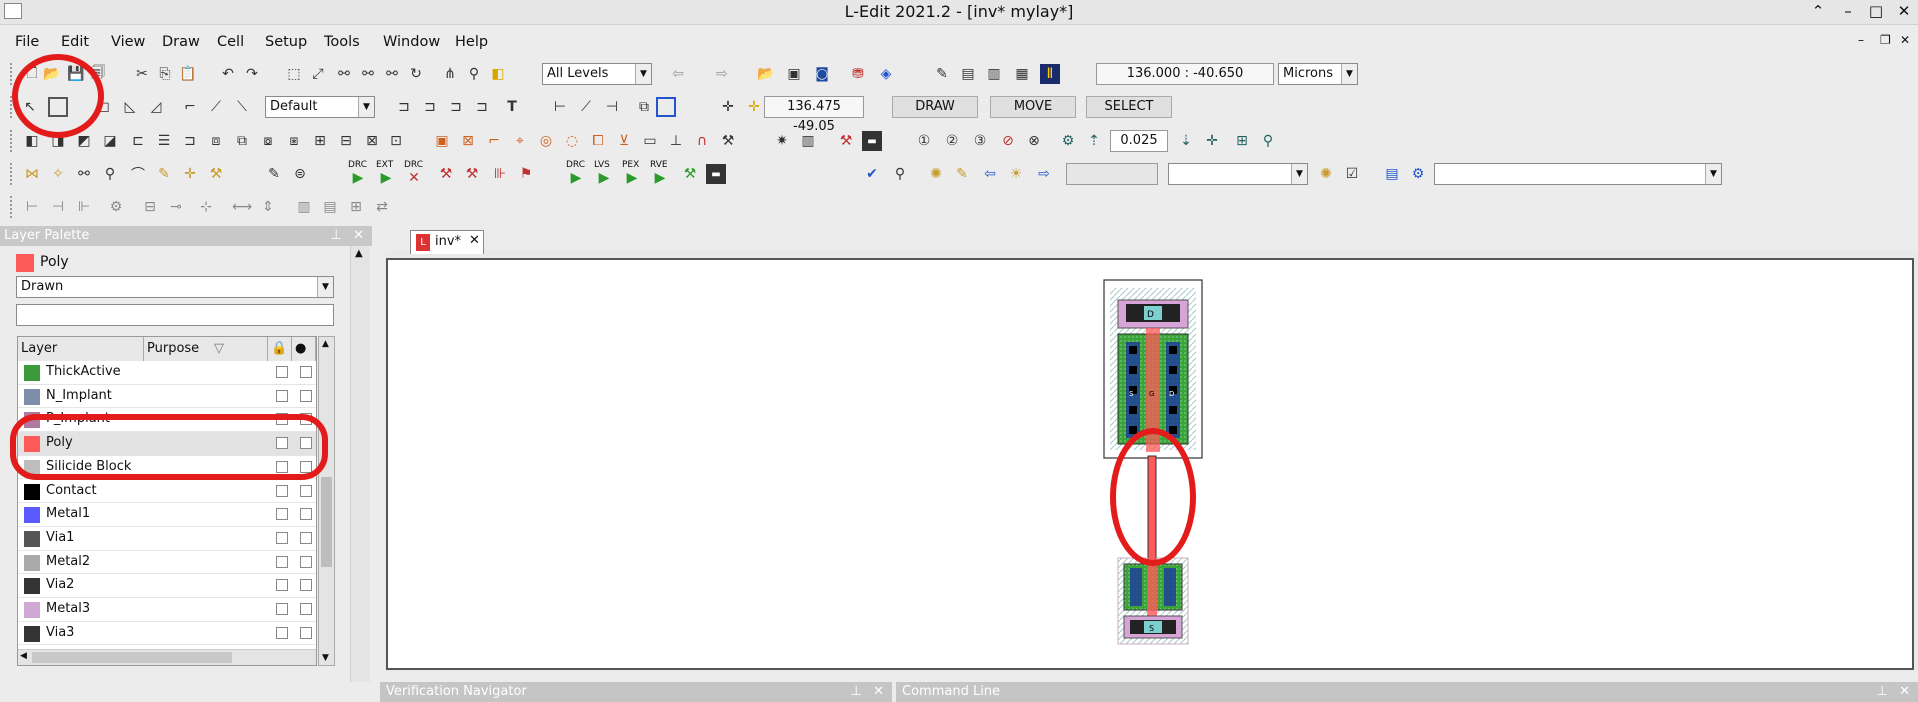 The width and height of the screenshot is (1918, 702). What do you see at coordinates (1848, 11) in the screenshot?
I see `minimize-button: –` at bounding box center [1848, 11].